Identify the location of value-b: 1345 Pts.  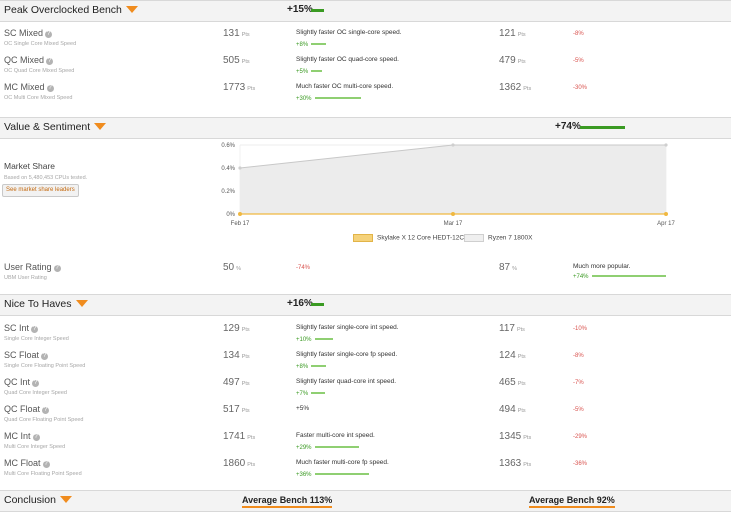
(515, 436).